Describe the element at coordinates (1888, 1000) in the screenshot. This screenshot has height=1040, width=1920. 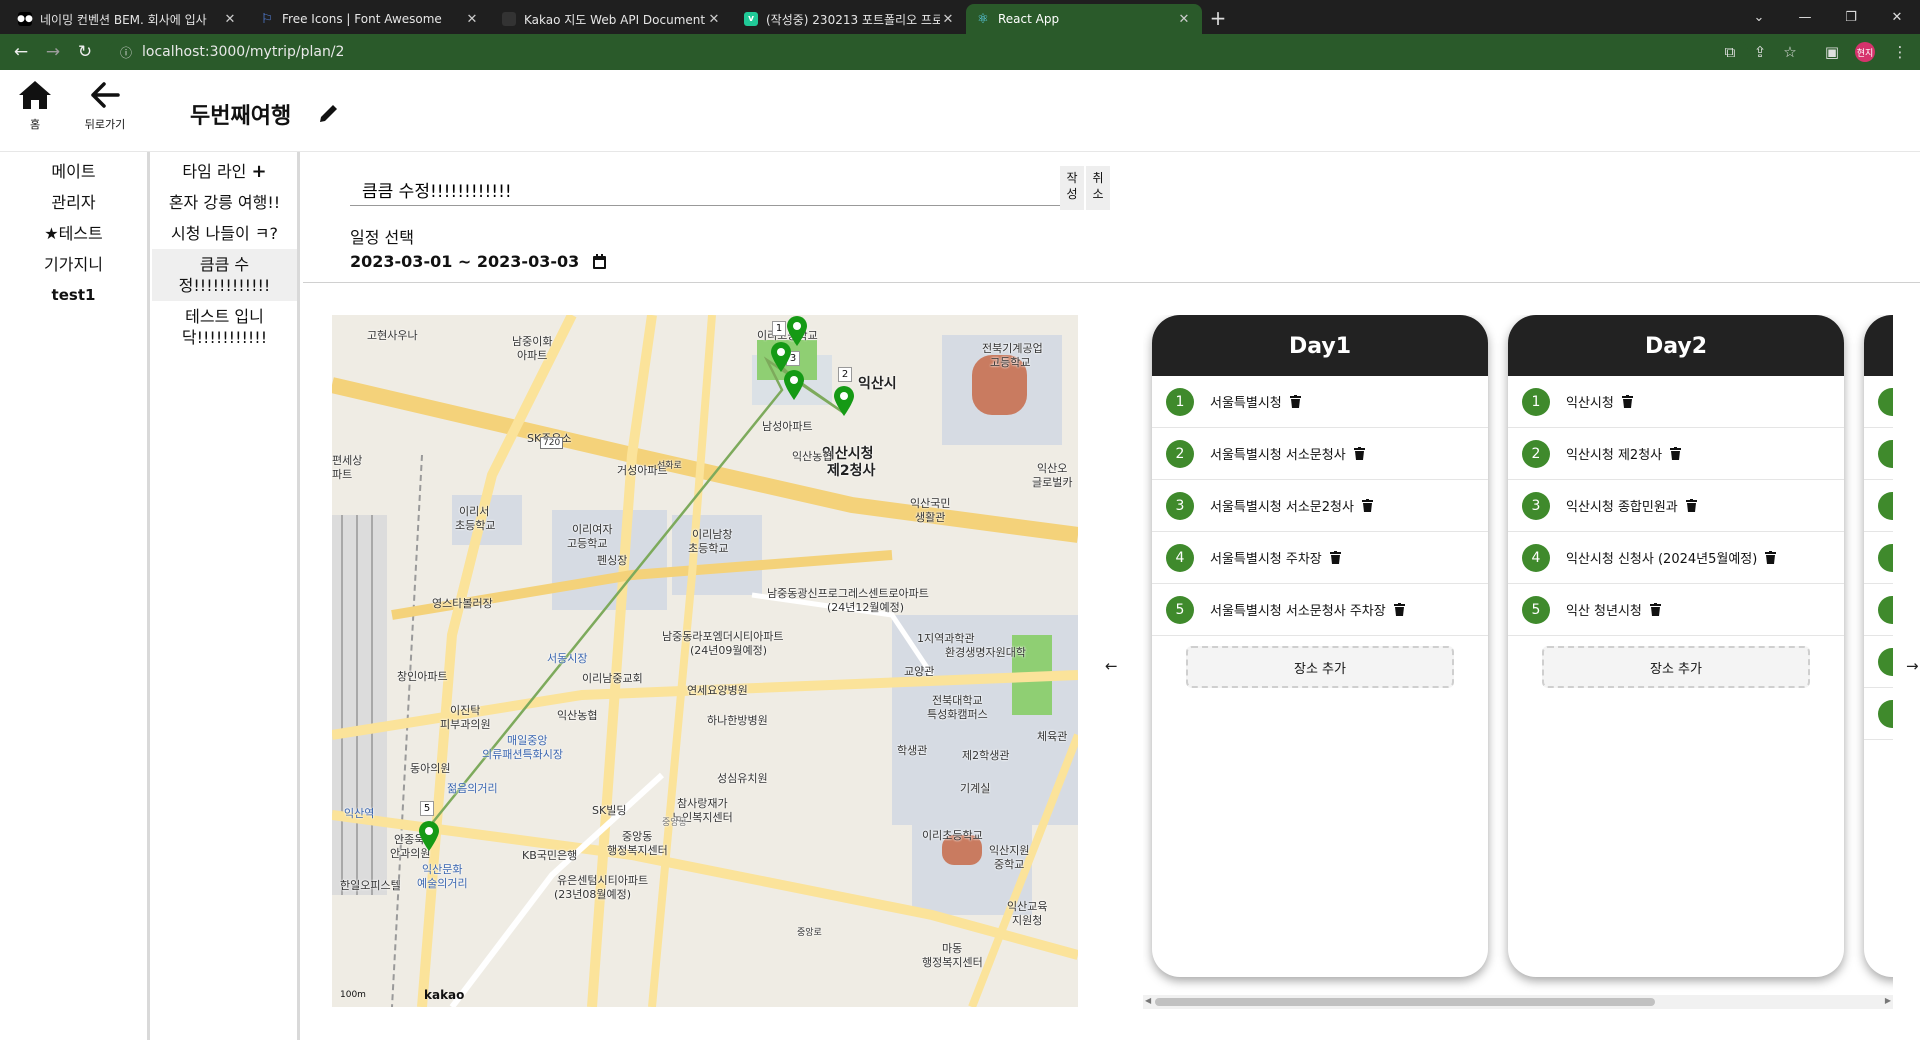
I see `scroll-right-icon: ▶` at that location.